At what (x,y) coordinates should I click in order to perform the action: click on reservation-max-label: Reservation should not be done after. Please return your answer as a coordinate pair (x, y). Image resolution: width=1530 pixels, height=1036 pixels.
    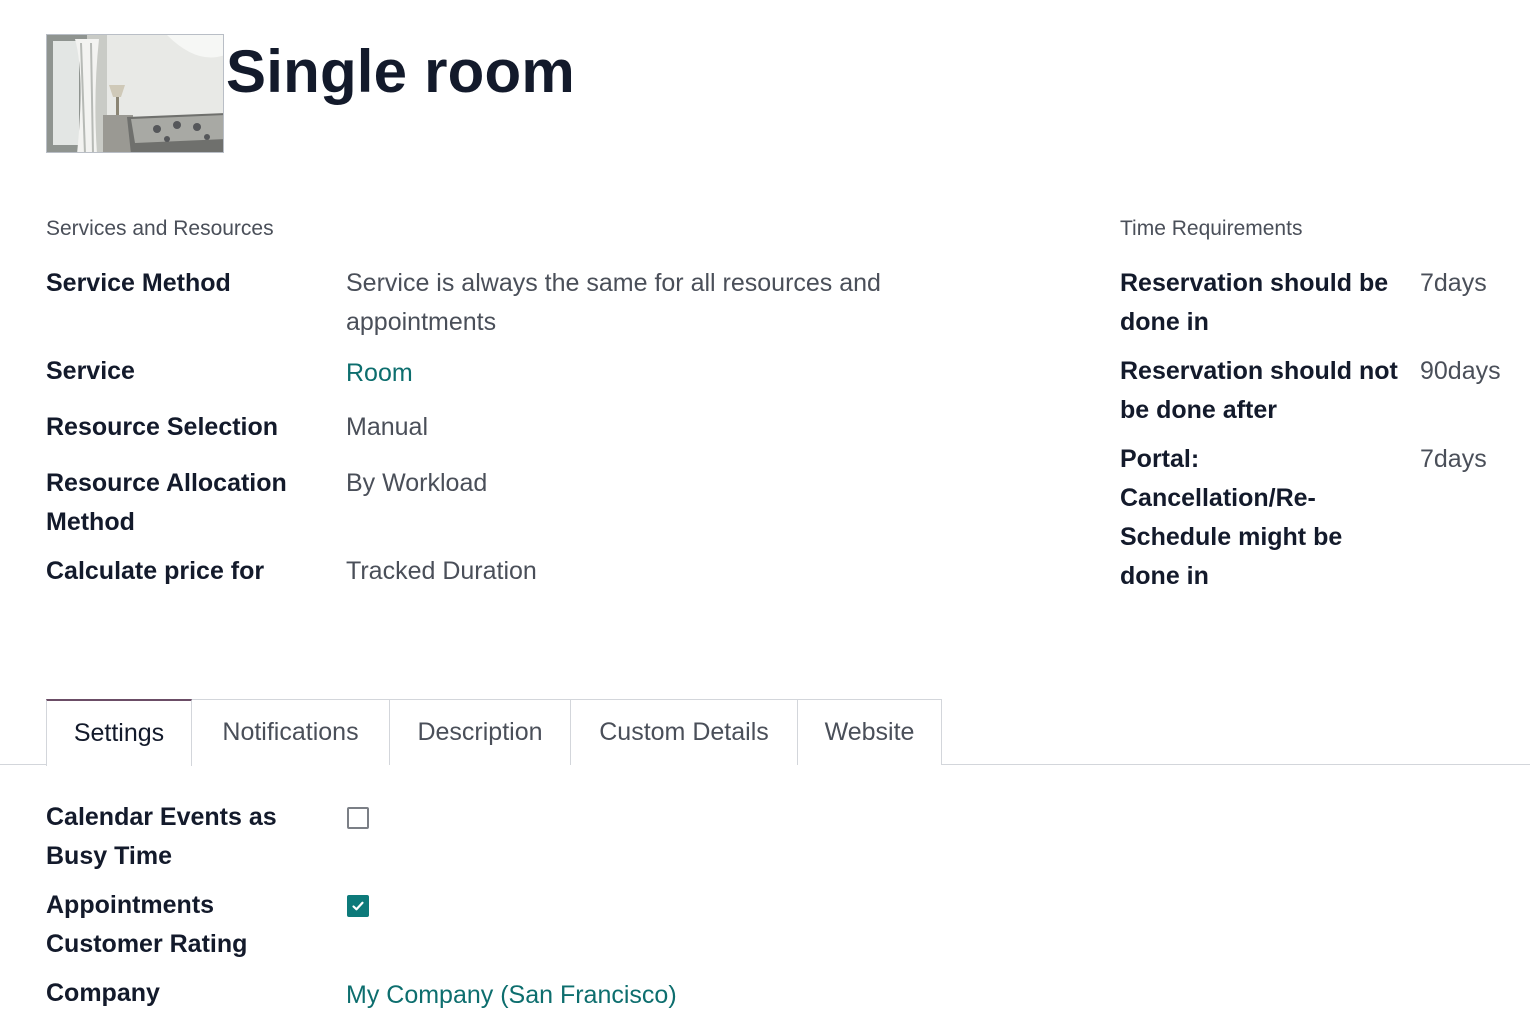
    Looking at the image, I should click on (1259, 390).